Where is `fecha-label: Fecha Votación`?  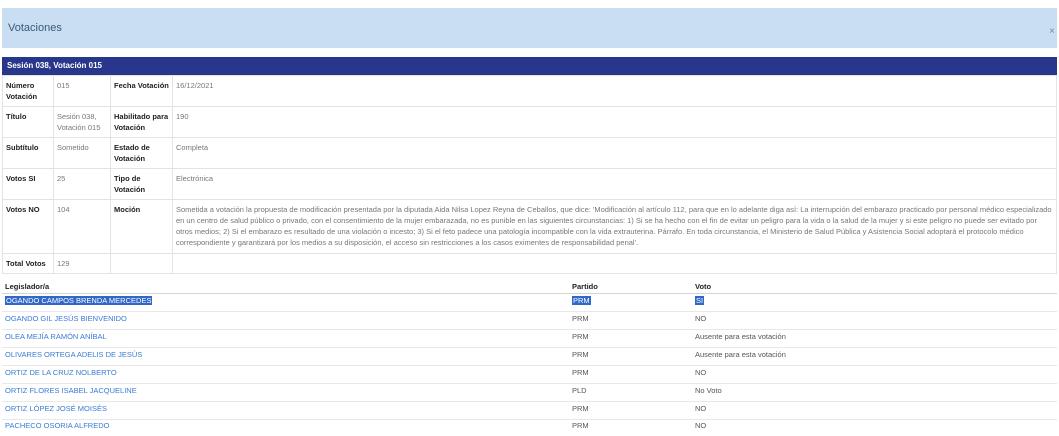
fecha-label: Fecha Votación is located at coordinates (141, 91).